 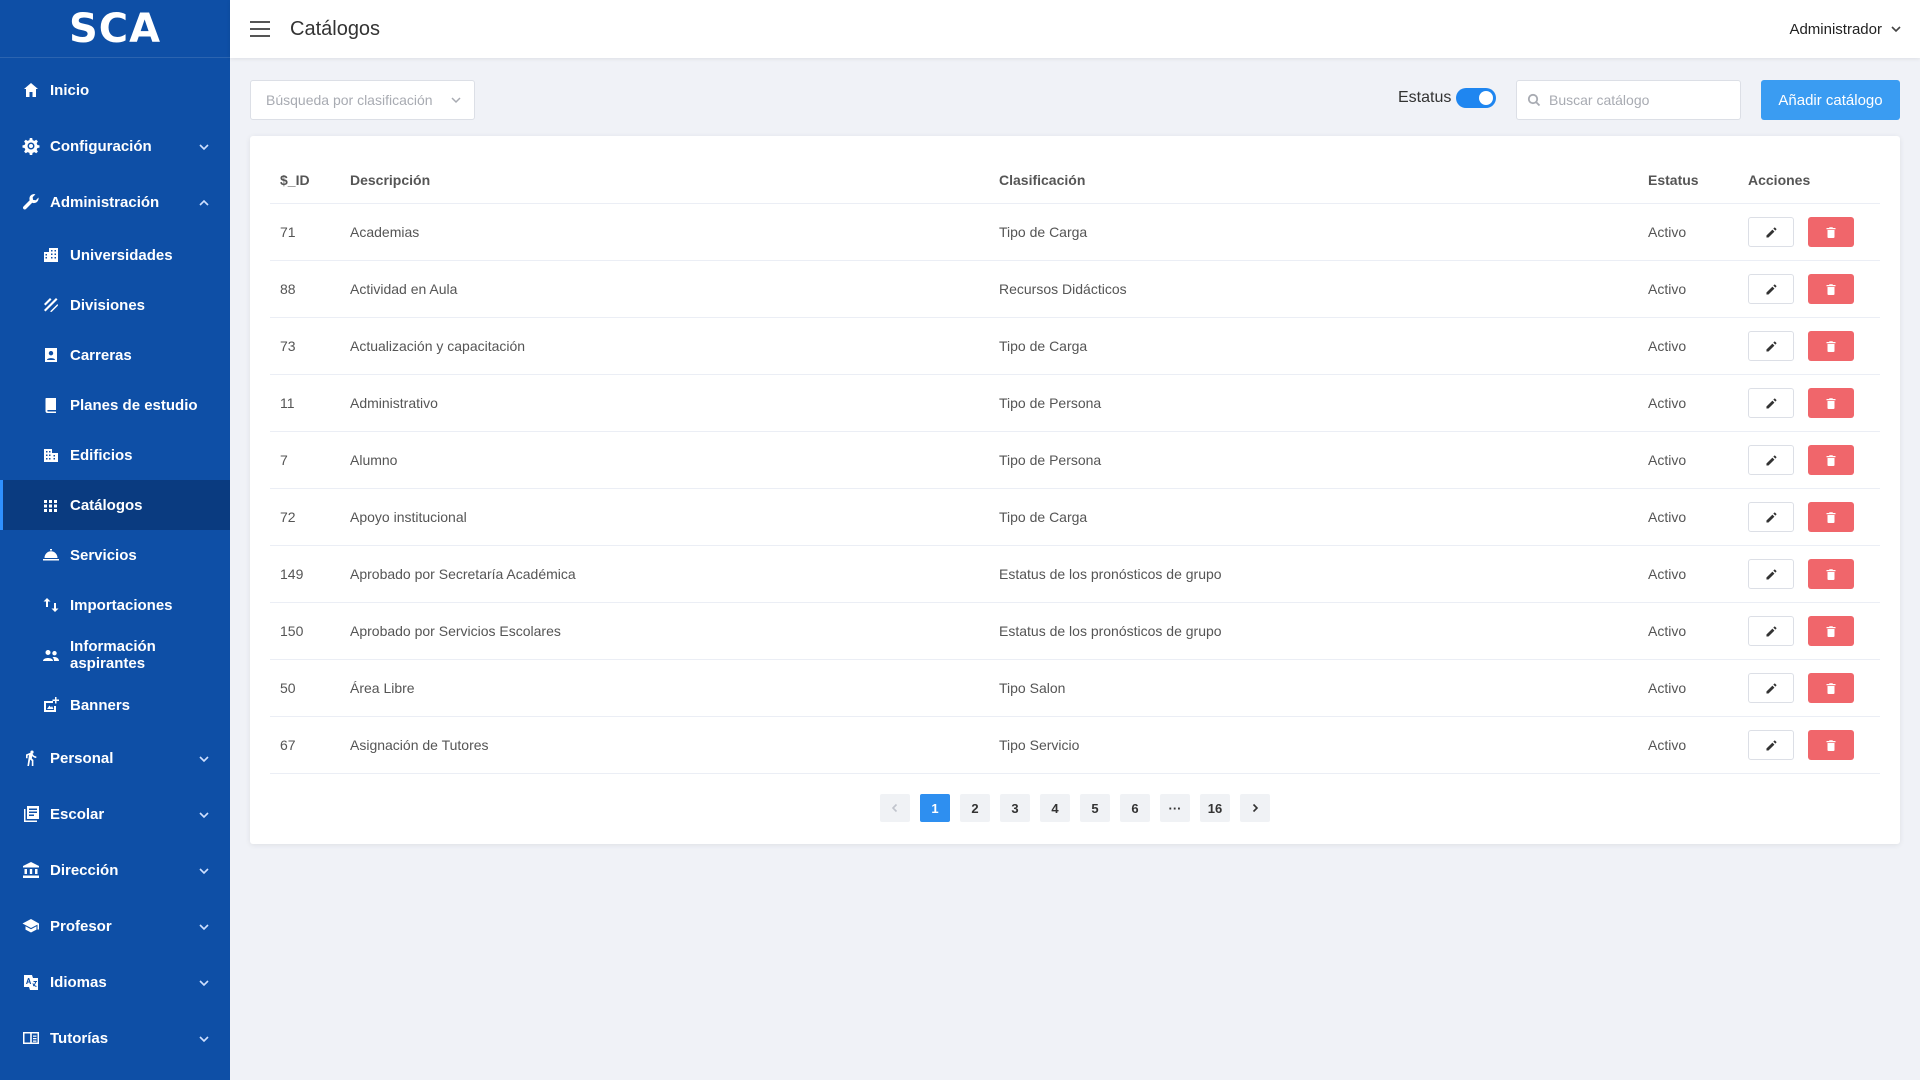 What do you see at coordinates (121, 255) in the screenshot?
I see `sidebar-item-label: Universidades` at bounding box center [121, 255].